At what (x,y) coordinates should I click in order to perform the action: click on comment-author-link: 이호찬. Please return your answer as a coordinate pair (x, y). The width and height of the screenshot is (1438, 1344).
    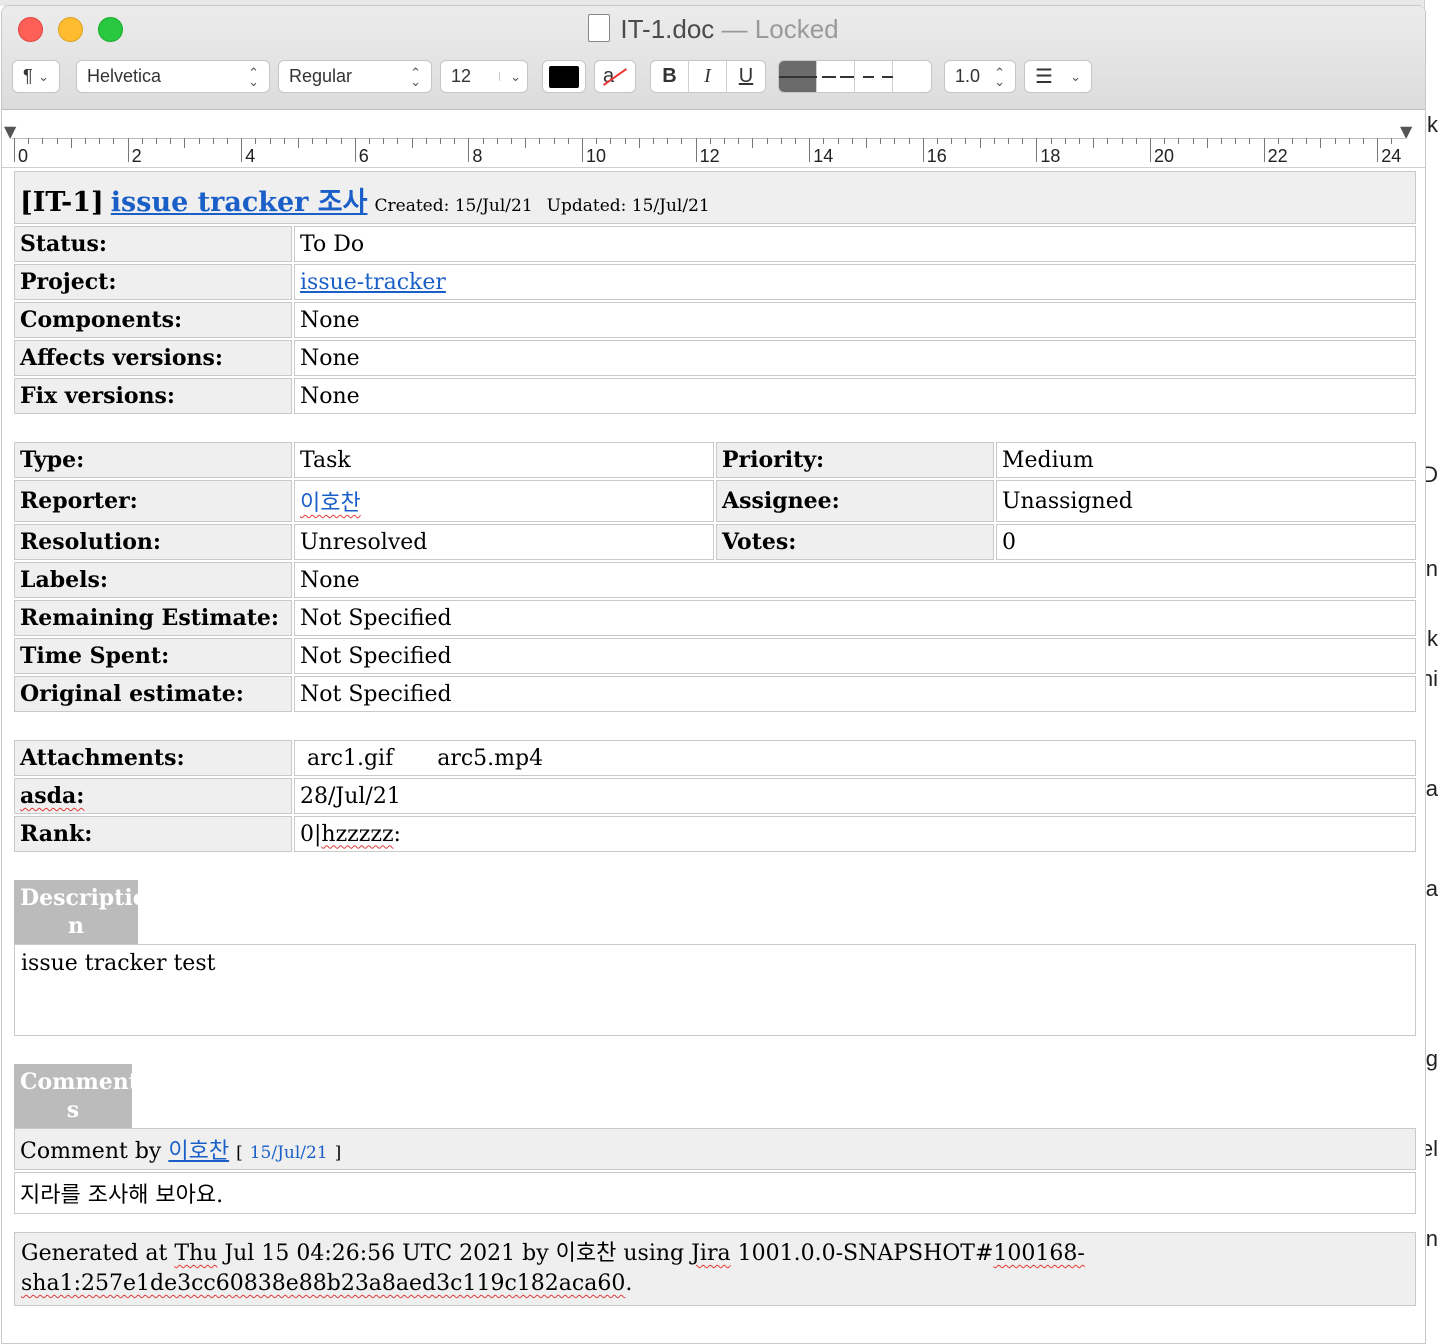
    Looking at the image, I should click on (198, 1151).